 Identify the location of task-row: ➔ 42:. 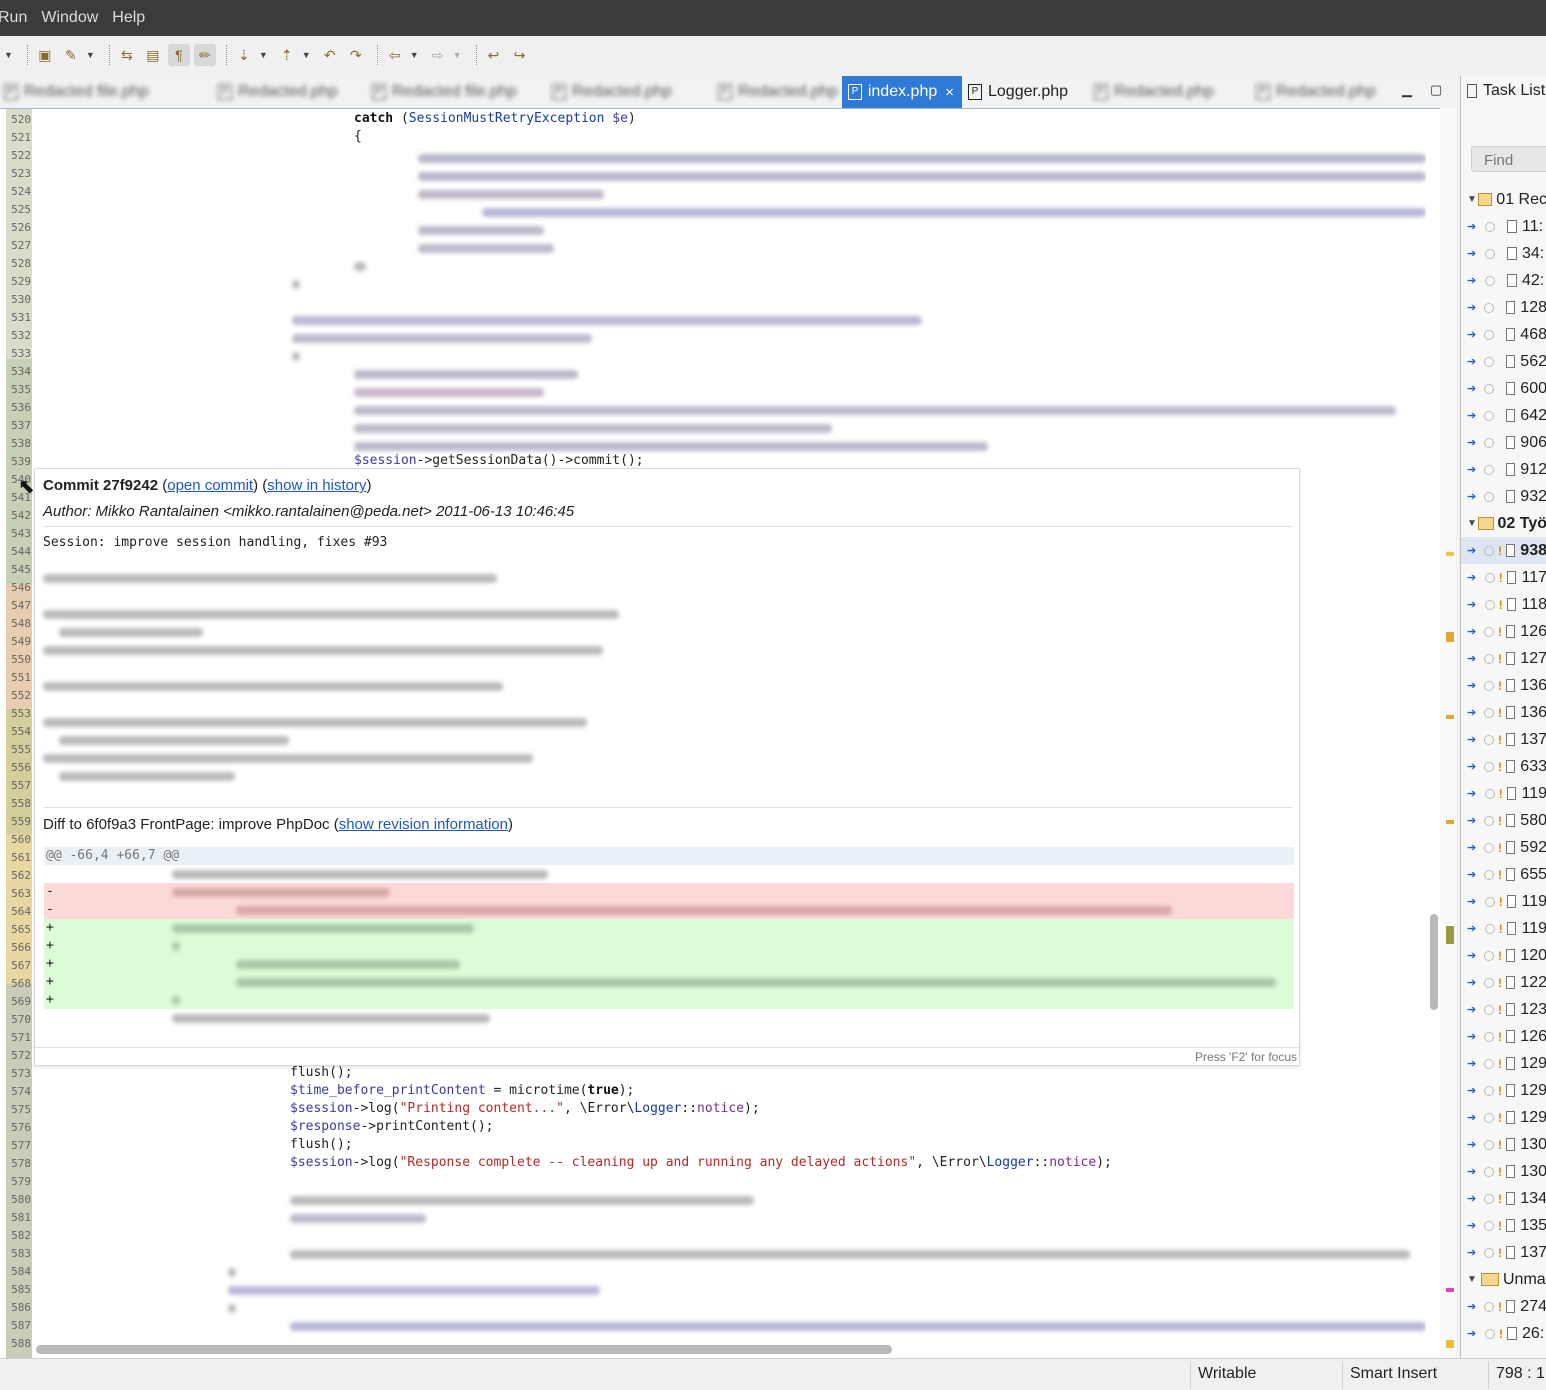
(1503, 280).